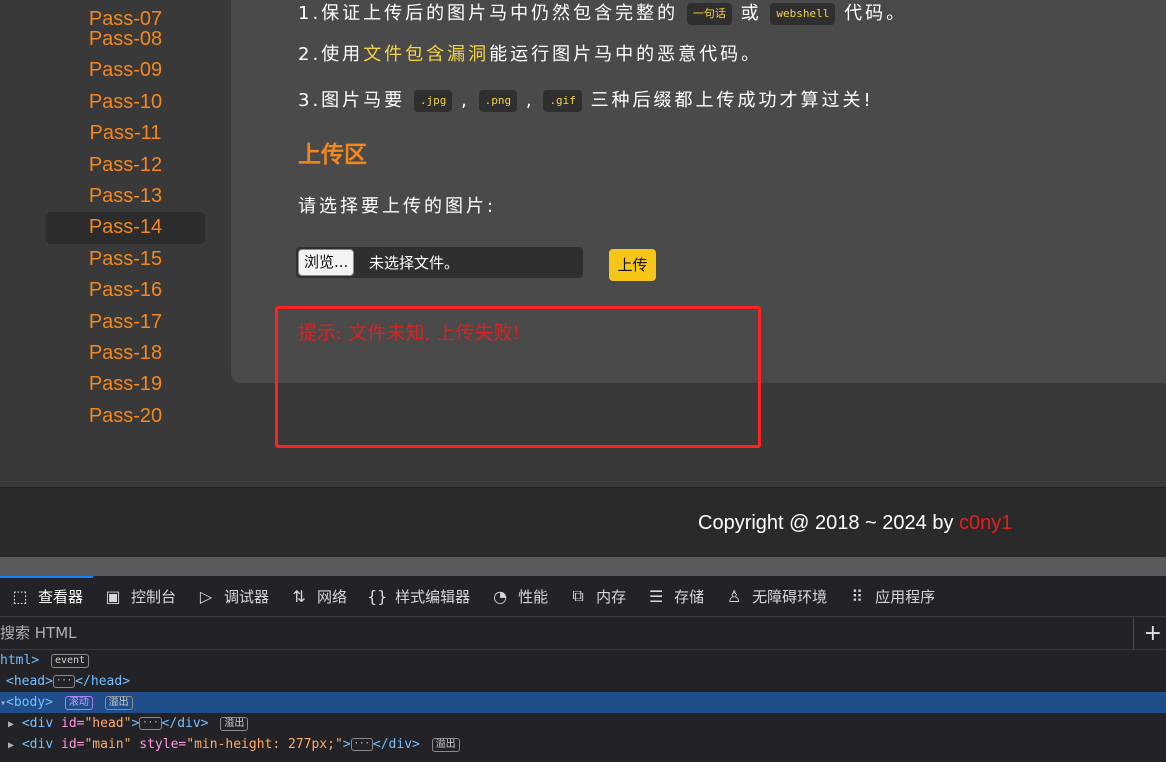 Image resolution: width=1166 pixels, height=762 pixels. I want to click on copyright-text: Copyright @ 2018 ~ 2024 by, so click(829, 523).